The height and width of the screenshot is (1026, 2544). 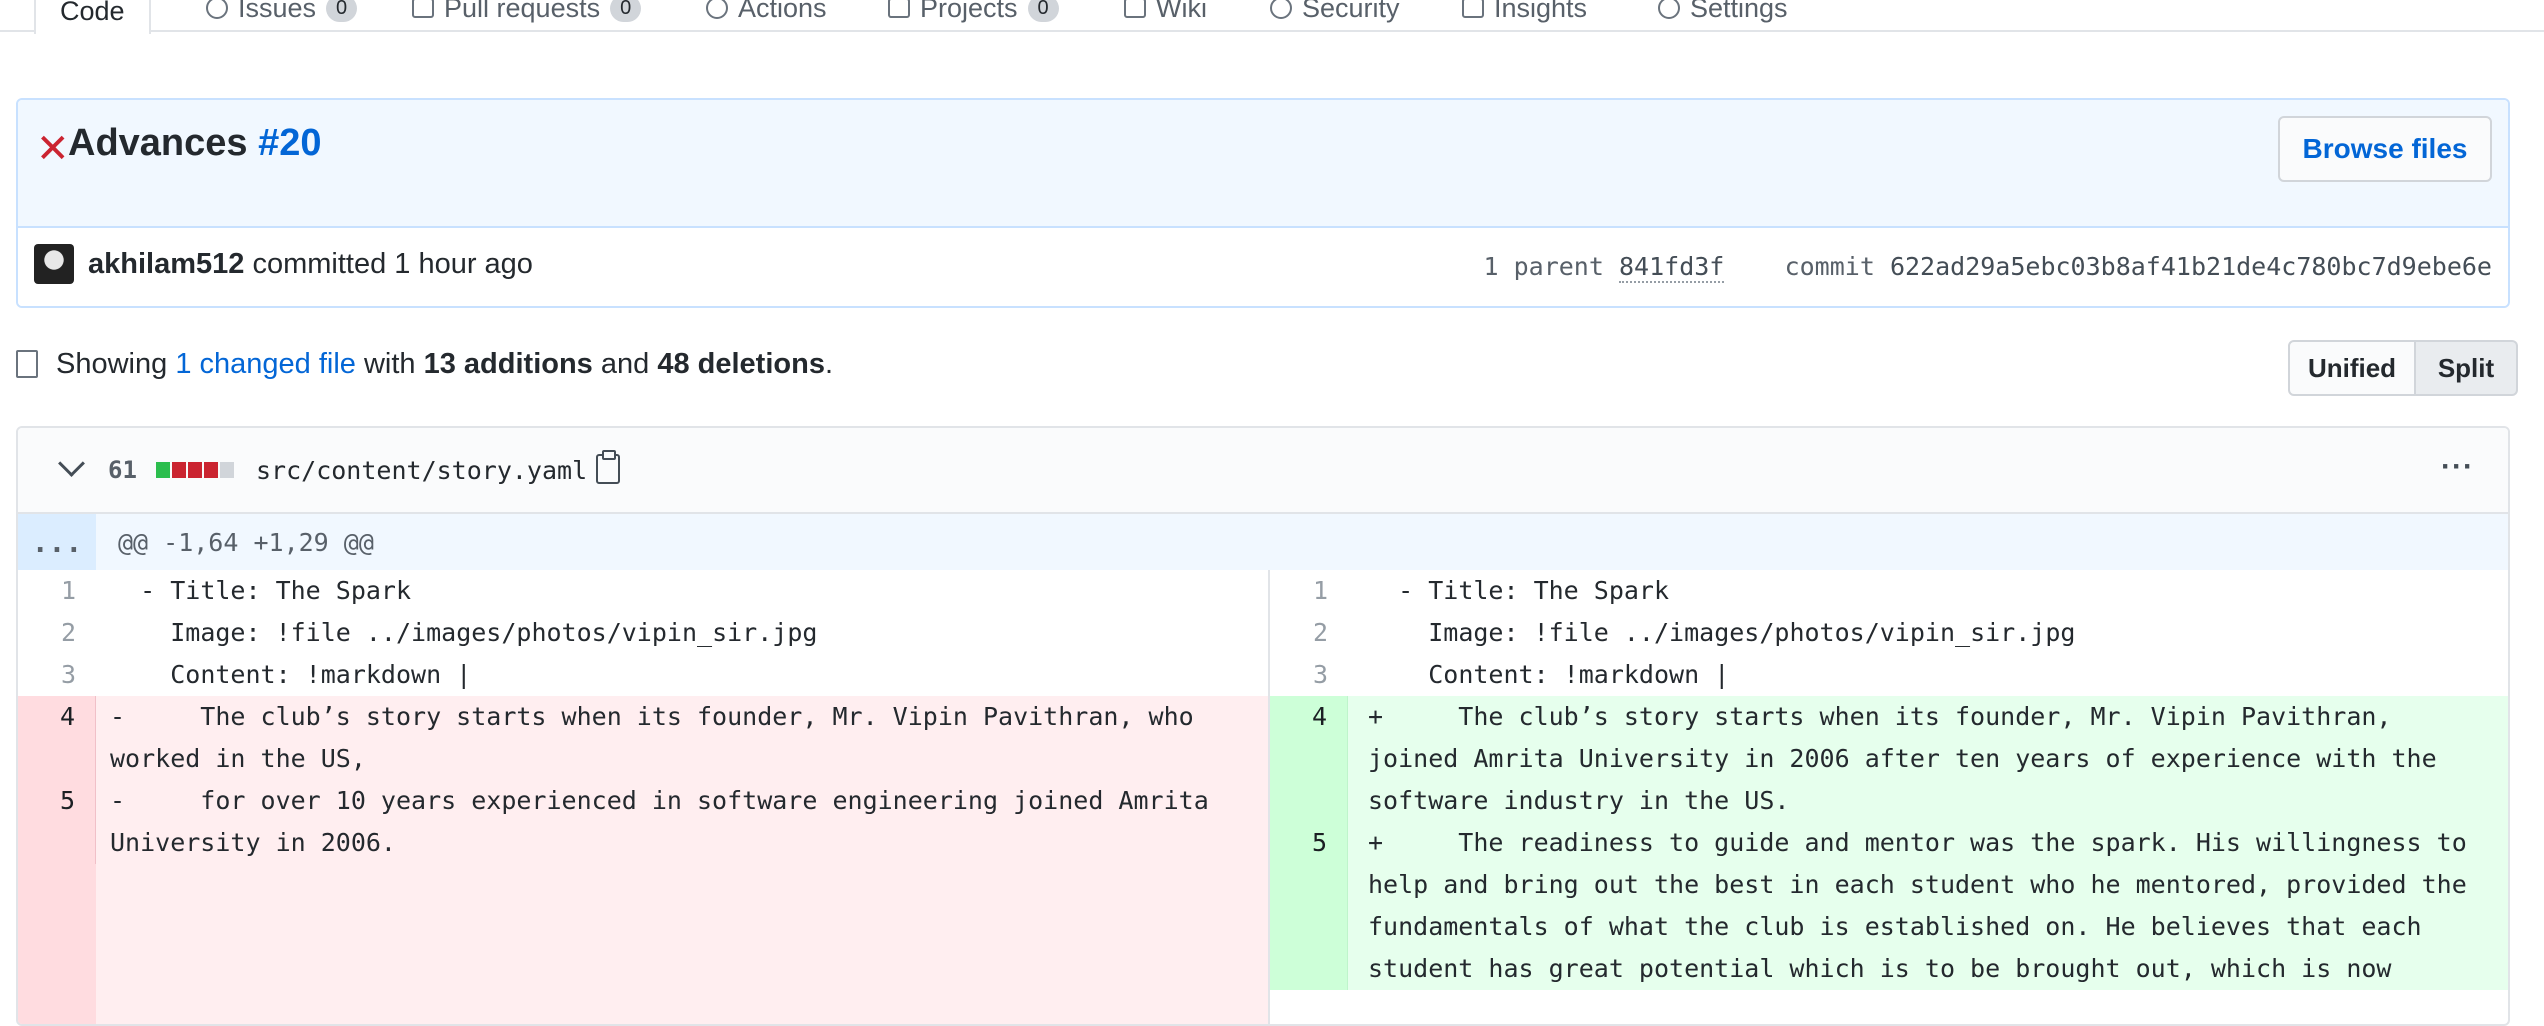 What do you see at coordinates (1889, 591) in the screenshot?
I see `diff-line: 1 - Title: The Spark` at bounding box center [1889, 591].